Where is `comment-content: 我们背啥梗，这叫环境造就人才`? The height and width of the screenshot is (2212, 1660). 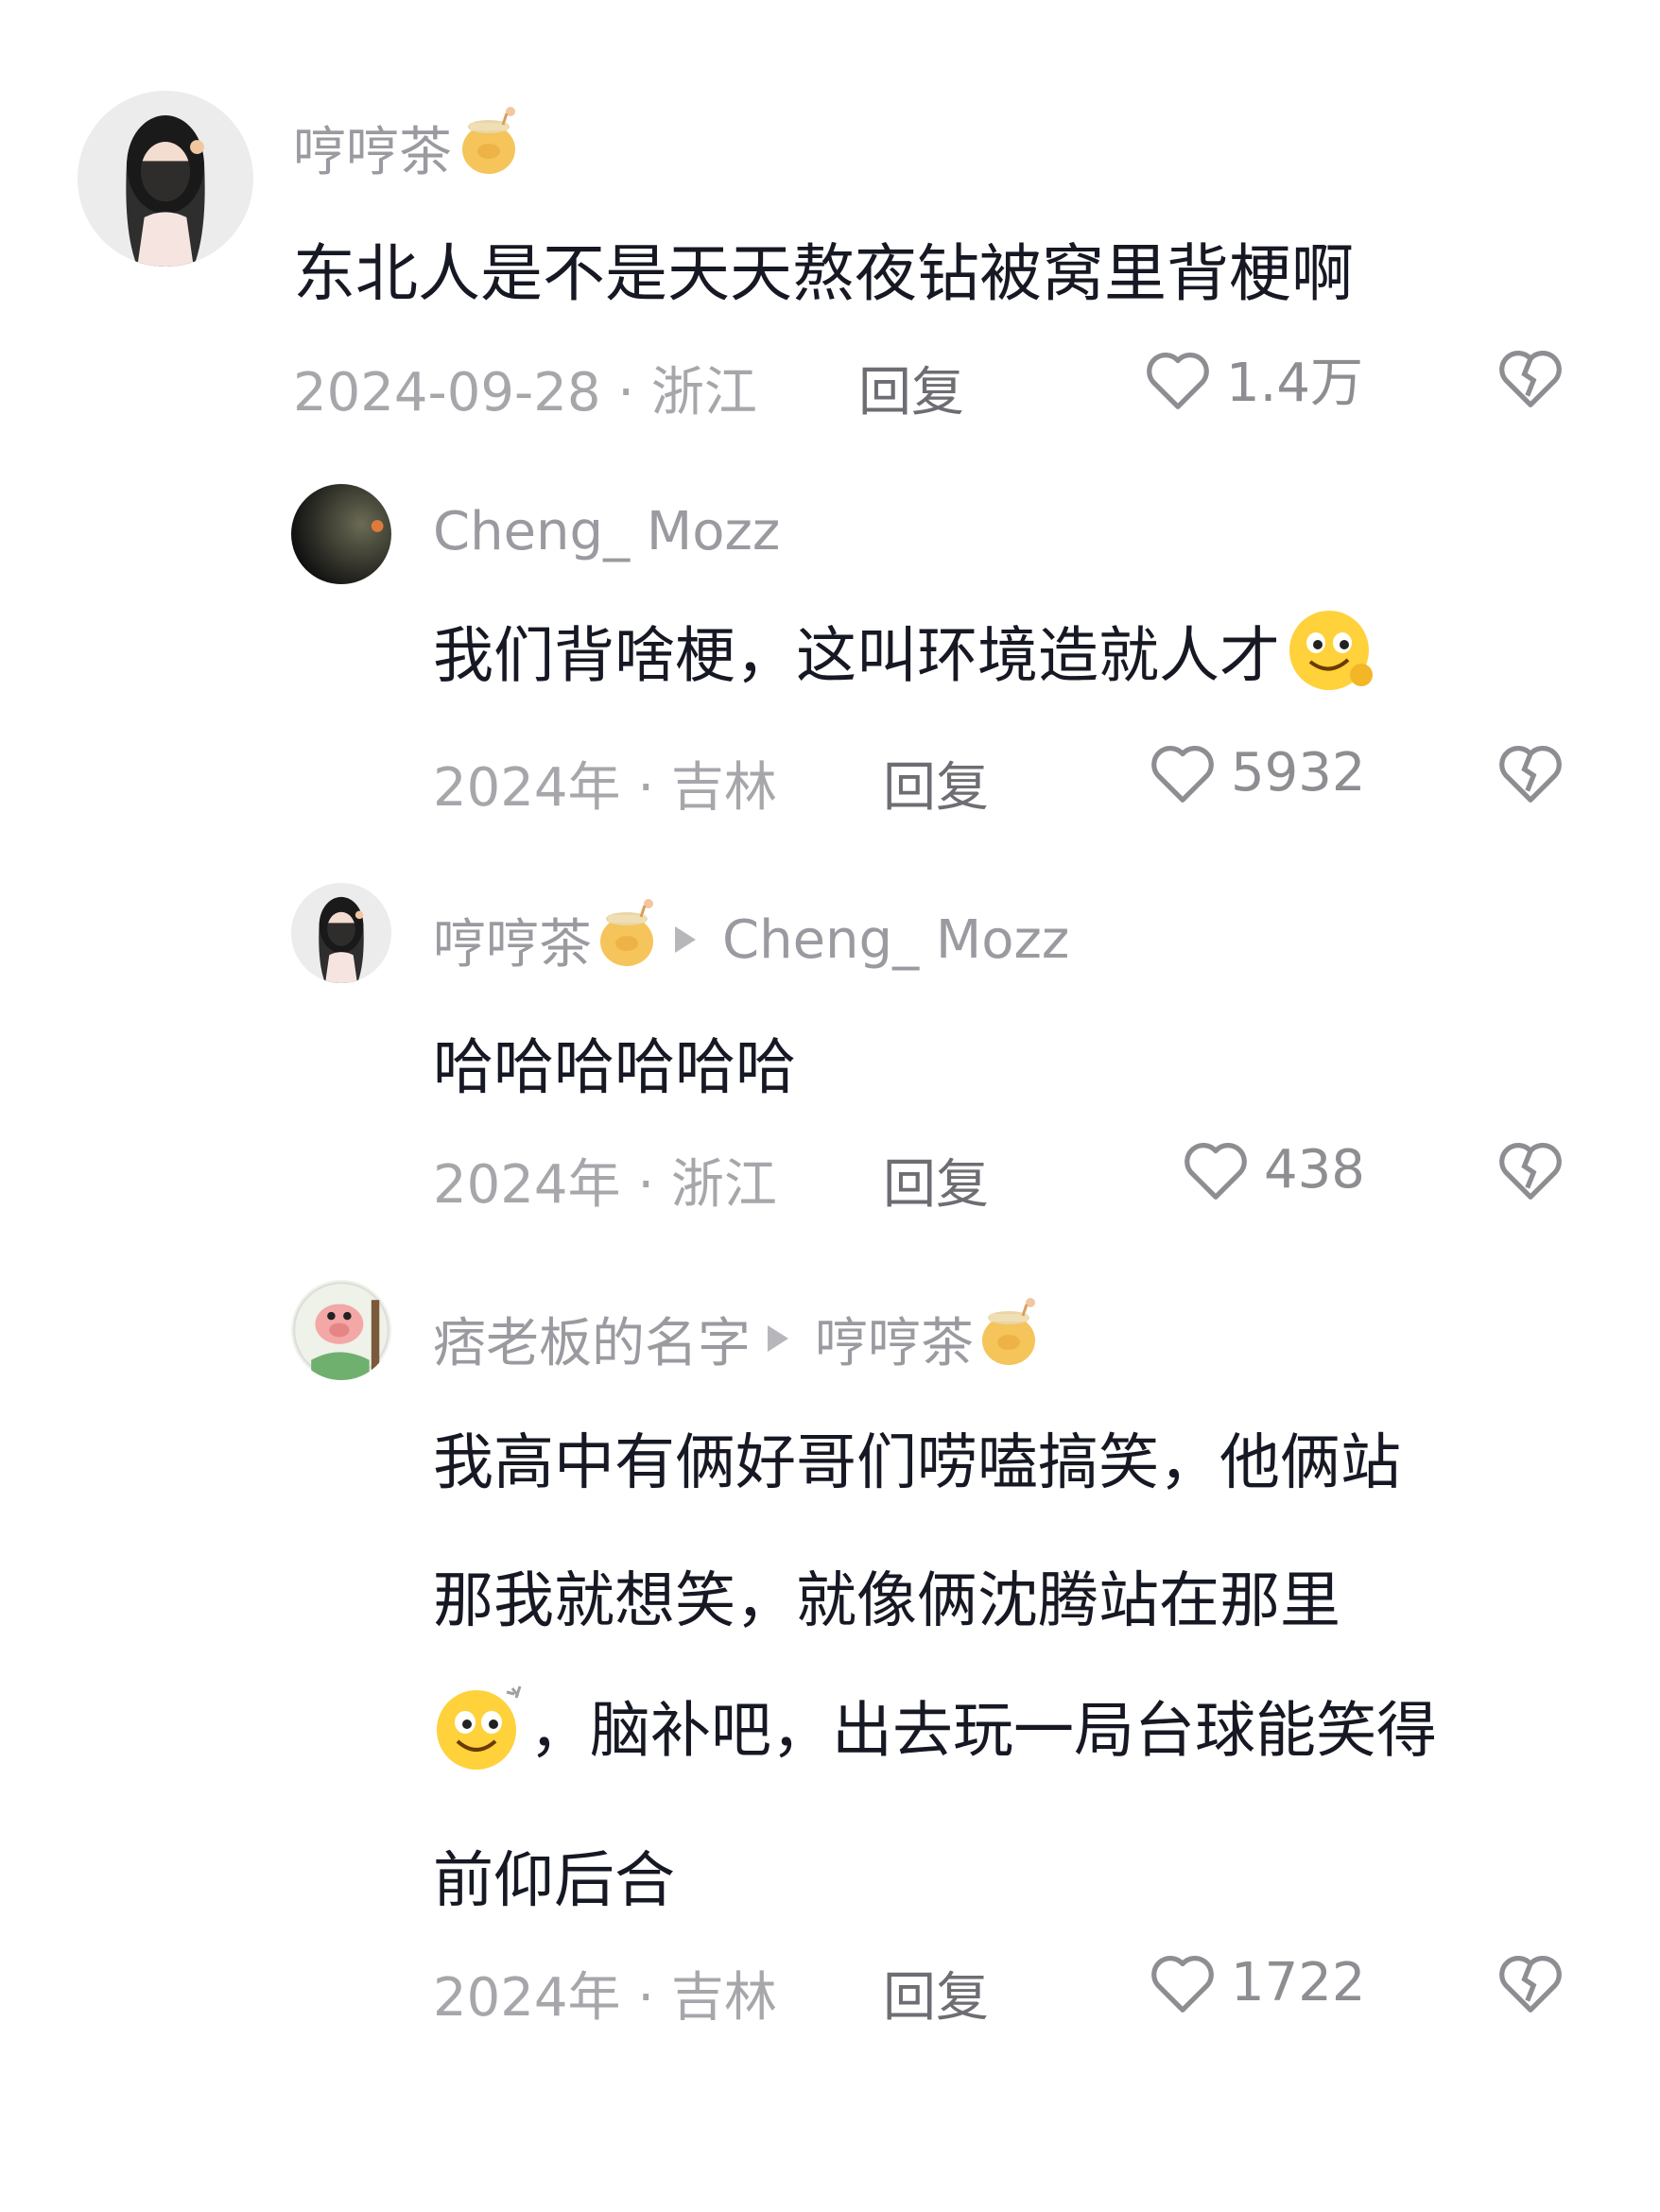
comment-content: 我们背啥梗，这叫环境造就人才 is located at coordinates (905, 660).